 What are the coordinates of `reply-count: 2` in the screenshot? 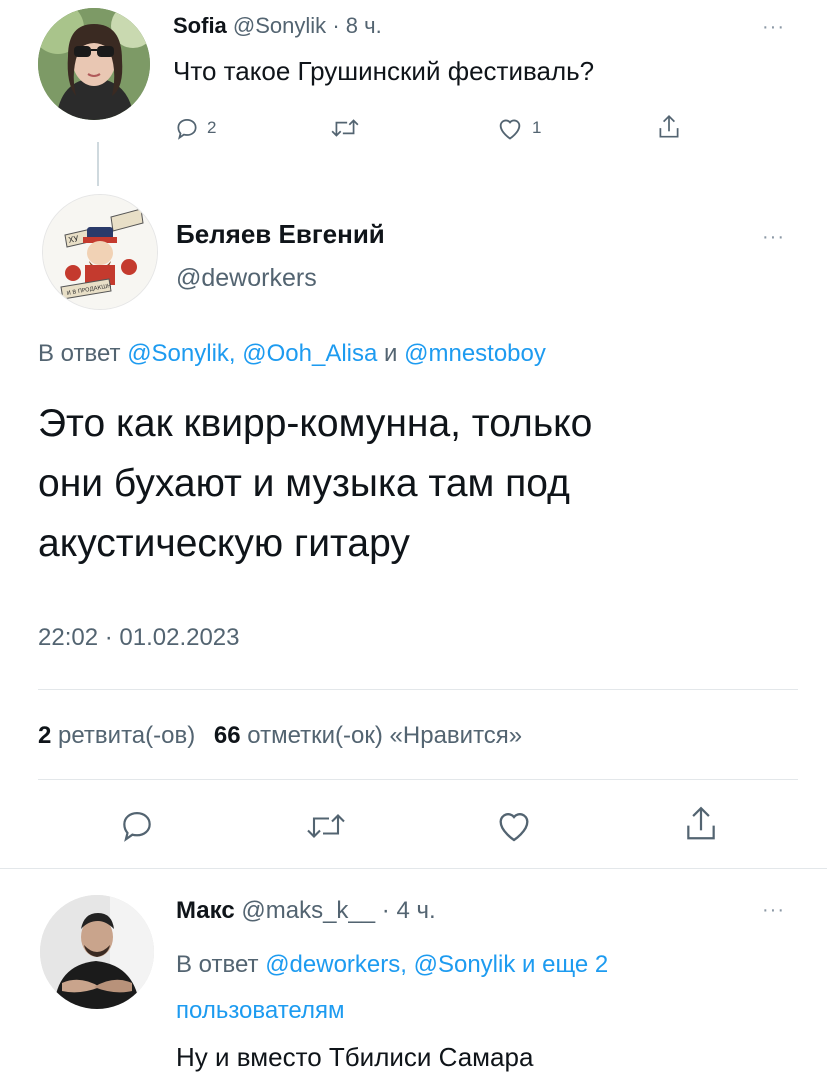 It's located at (212, 127).